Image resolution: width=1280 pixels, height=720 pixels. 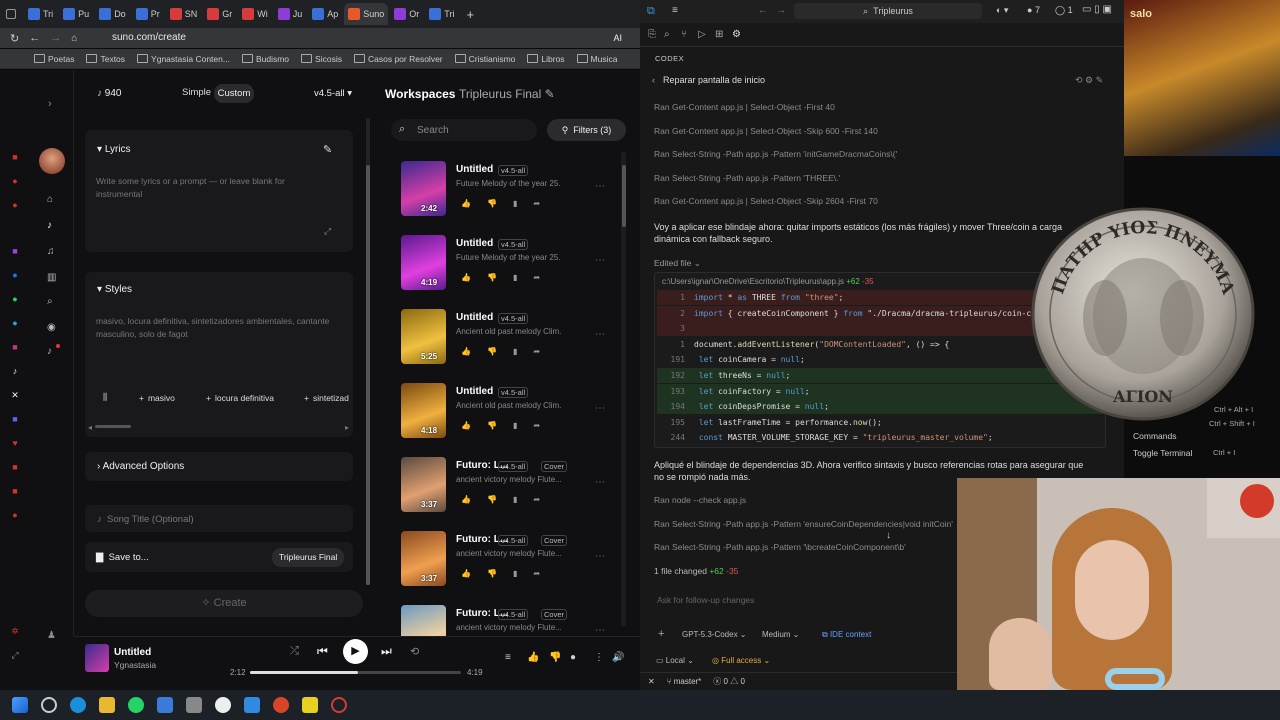 I want to click on browser-tab: Suno, so click(x=366, y=14).